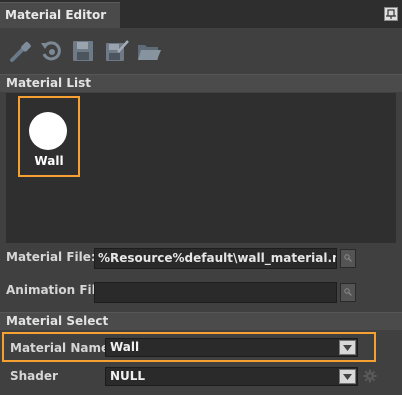 This screenshot has width=402, height=395. I want to click on material-item-label: Wall, so click(49, 161).